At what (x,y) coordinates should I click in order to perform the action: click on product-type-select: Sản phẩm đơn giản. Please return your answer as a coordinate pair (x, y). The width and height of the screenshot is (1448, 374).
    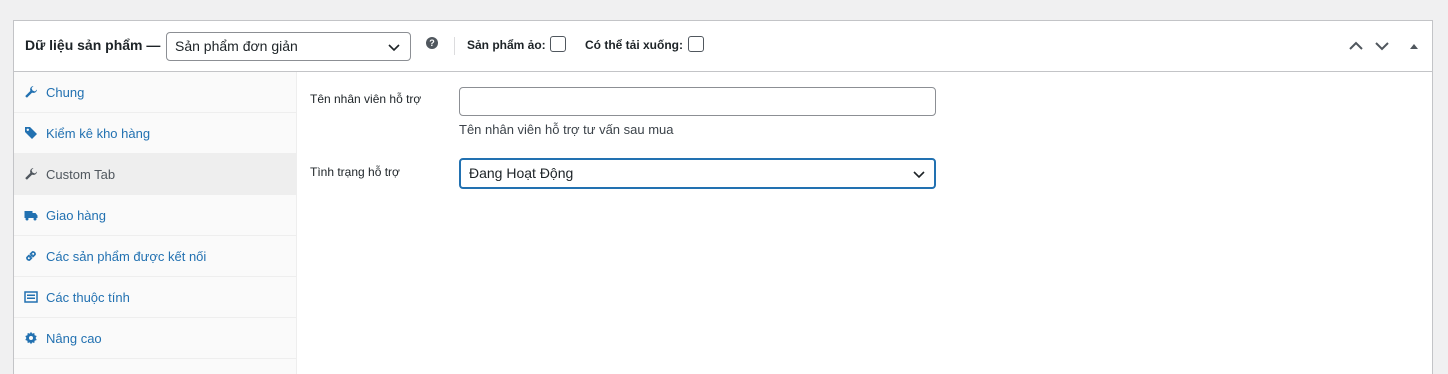
    Looking at the image, I should click on (288, 46).